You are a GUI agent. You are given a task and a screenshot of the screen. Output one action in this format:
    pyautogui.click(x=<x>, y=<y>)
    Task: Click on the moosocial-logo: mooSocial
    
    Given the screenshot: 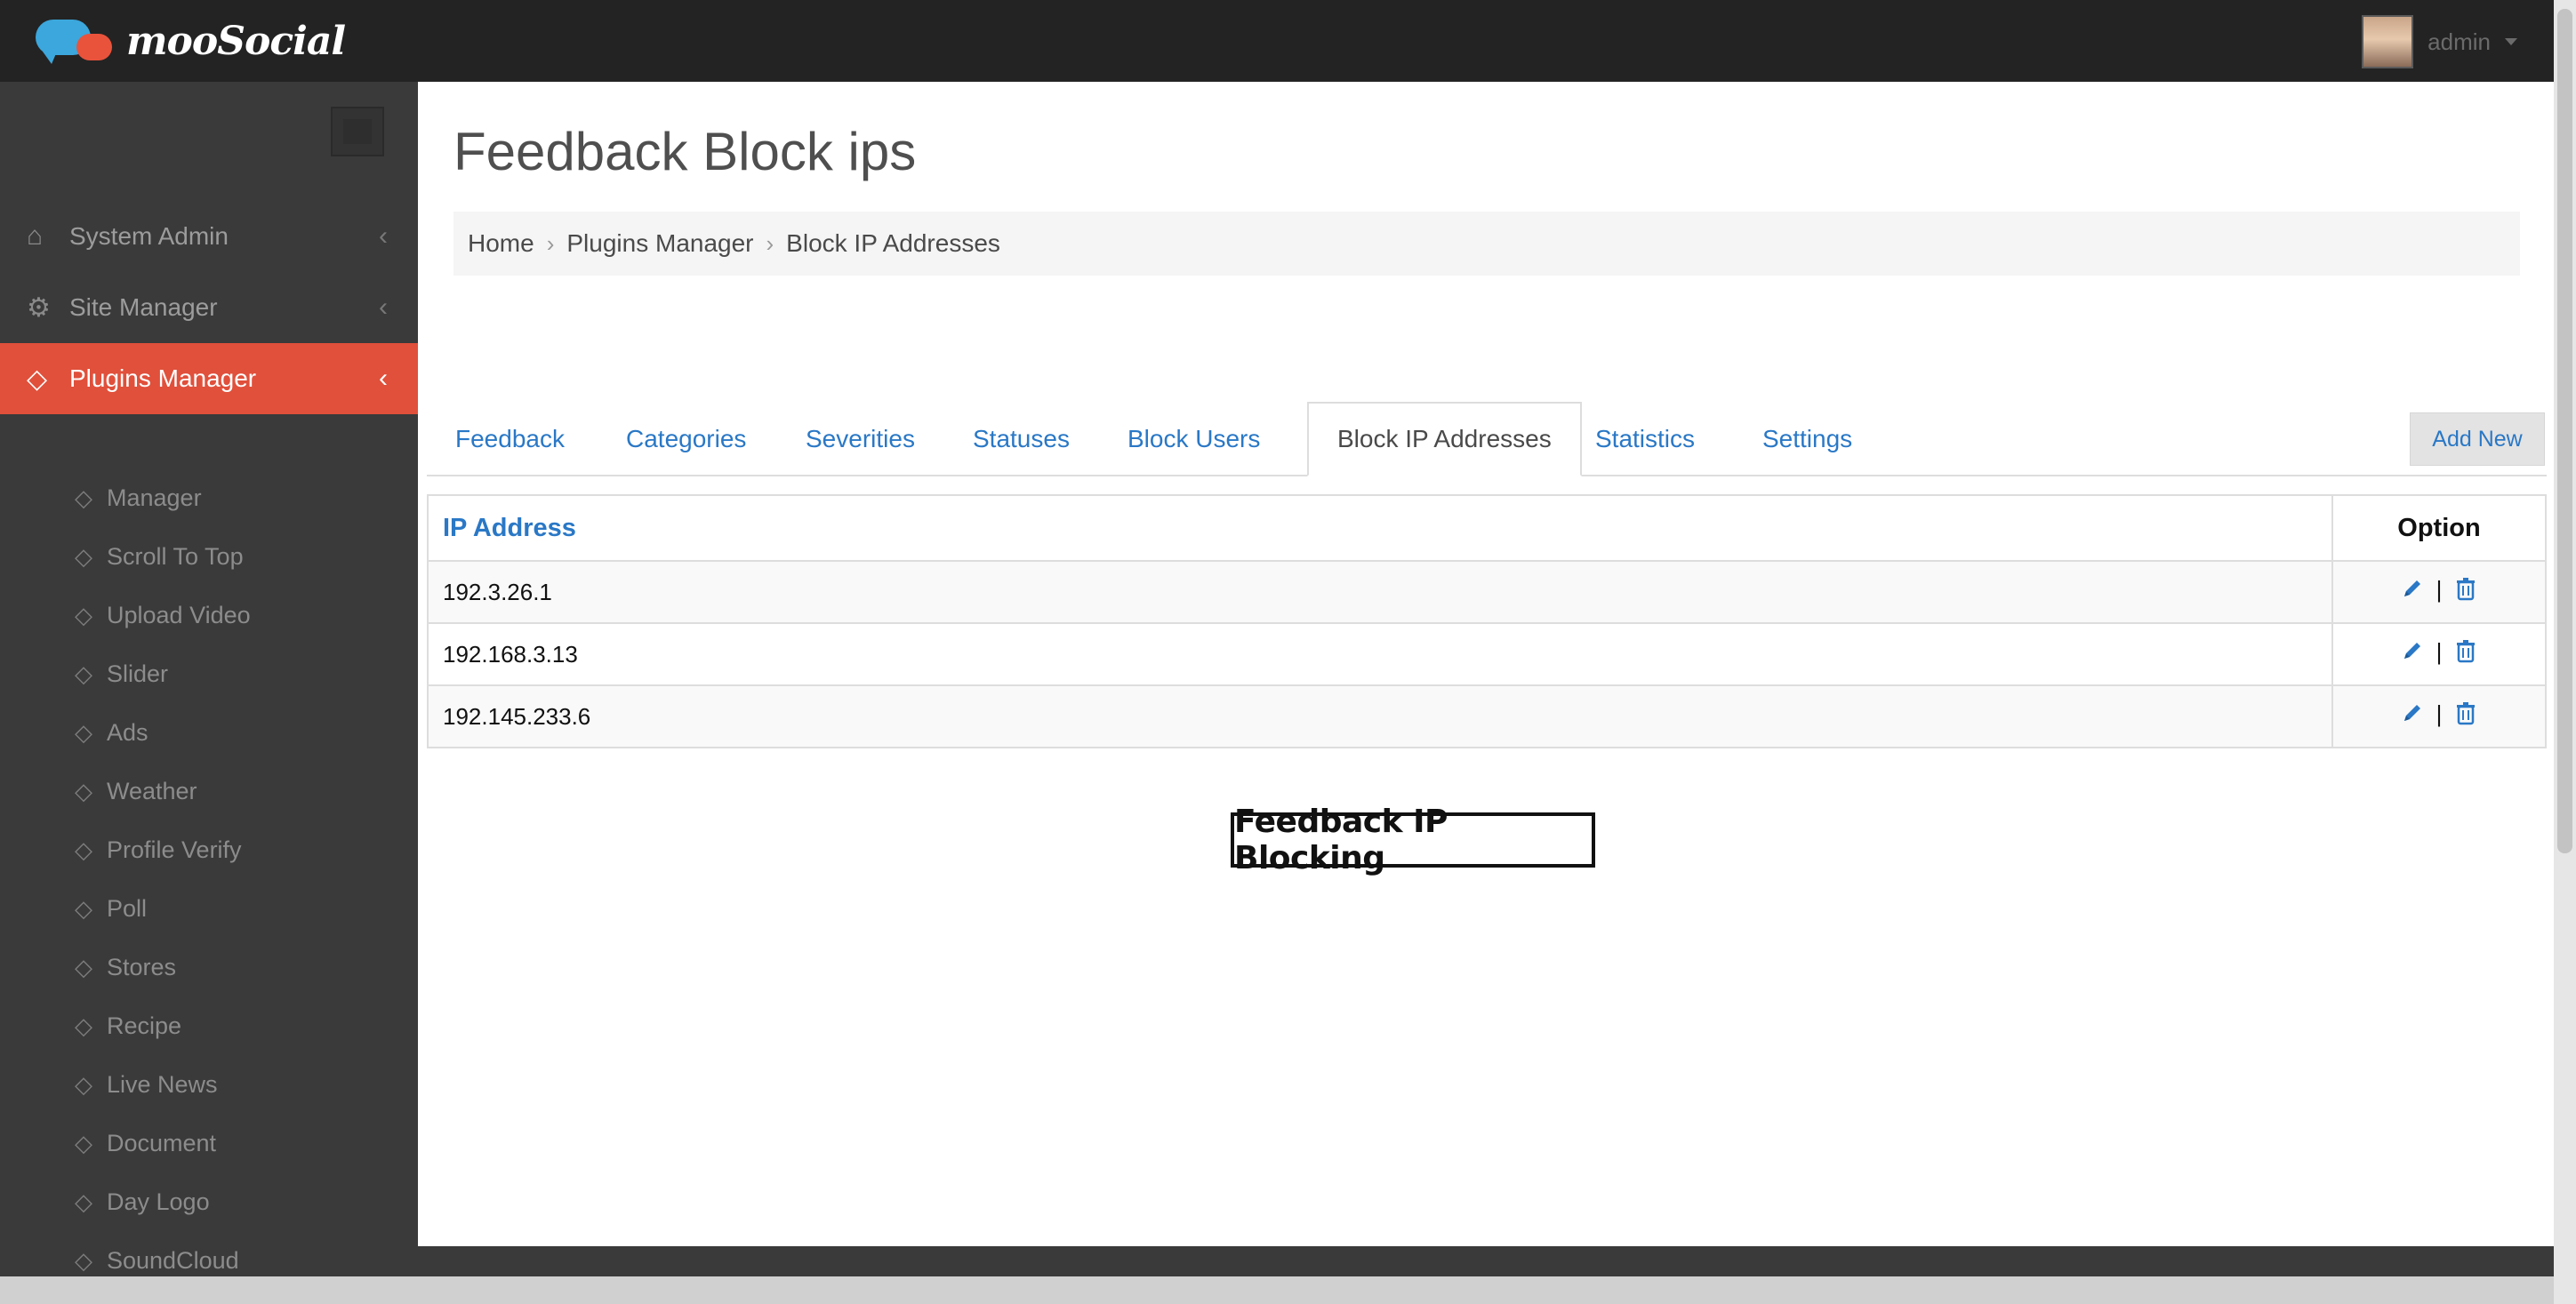 What is the action you would take?
    pyautogui.click(x=189, y=40)
    